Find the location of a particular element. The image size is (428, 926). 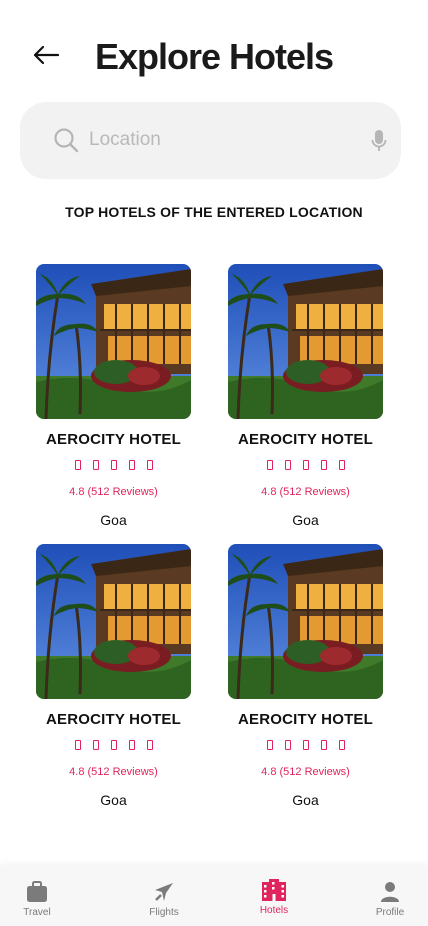

bottom-nav: Travel Flights Hotels Profile is located at coordinates (214, 896).